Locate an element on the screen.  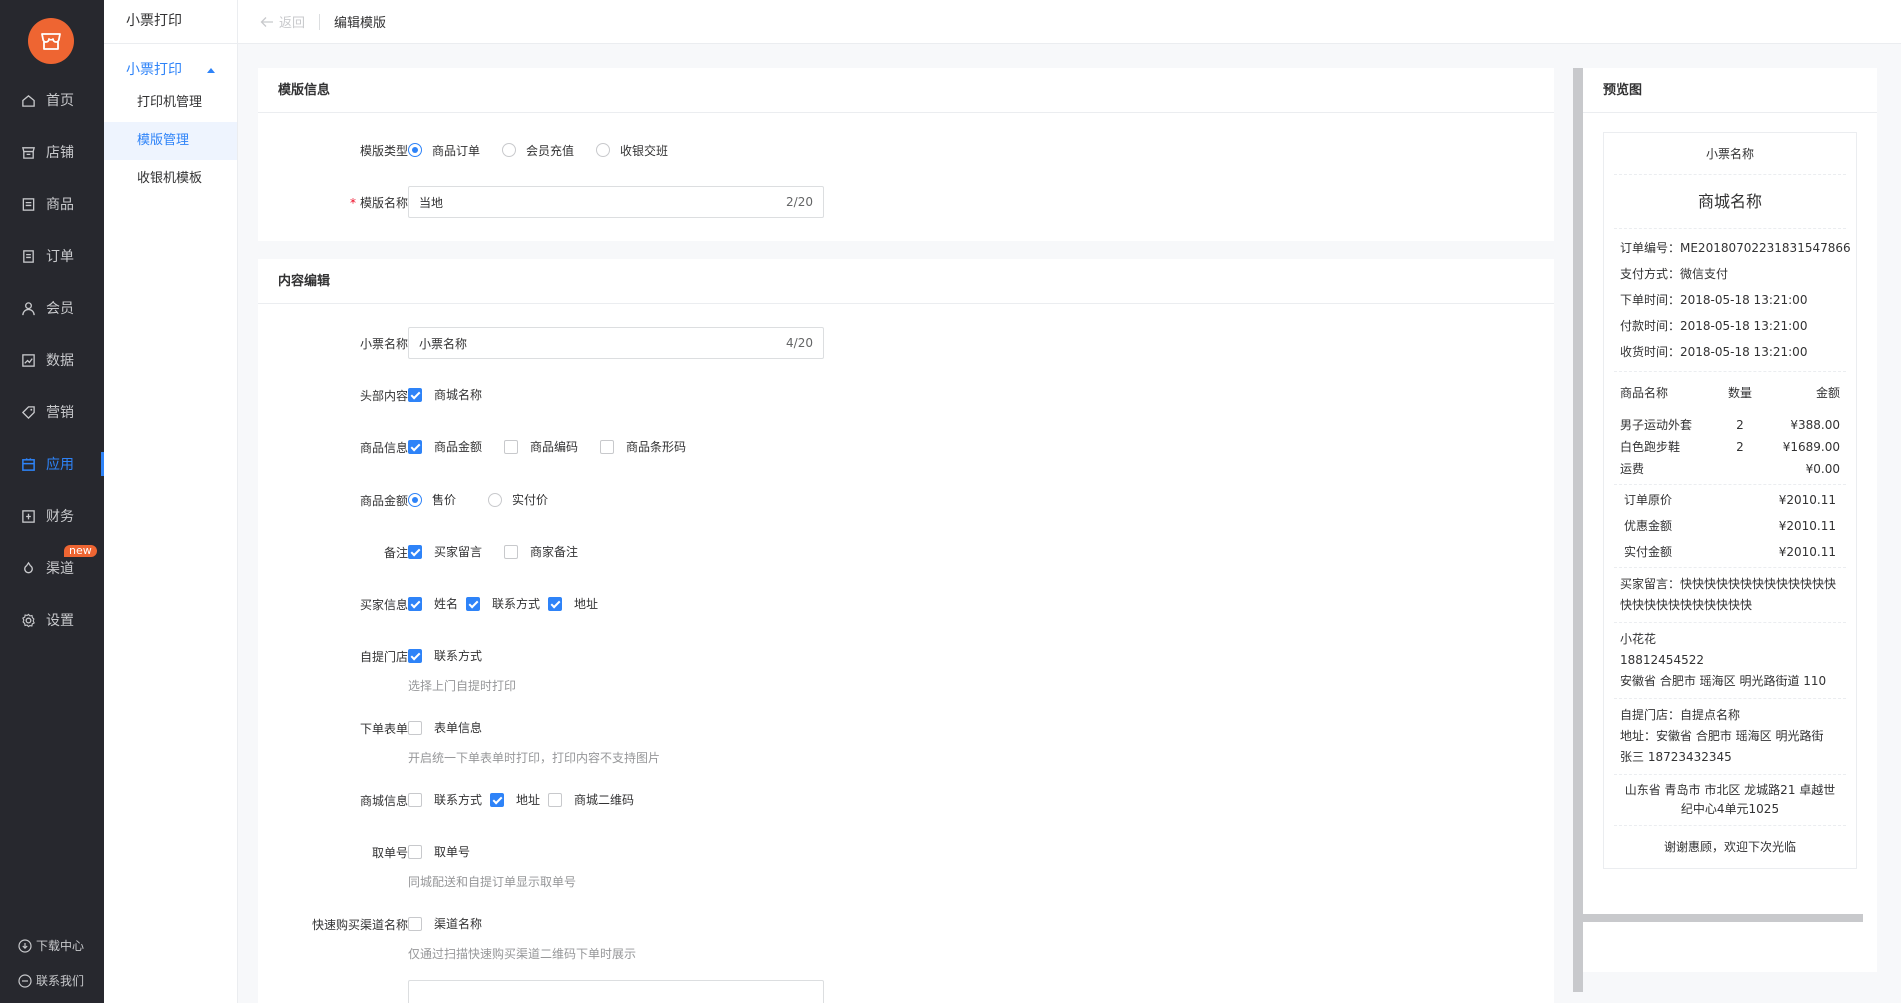
option-label: 商品条形码 is located at coordinates (656, 447).